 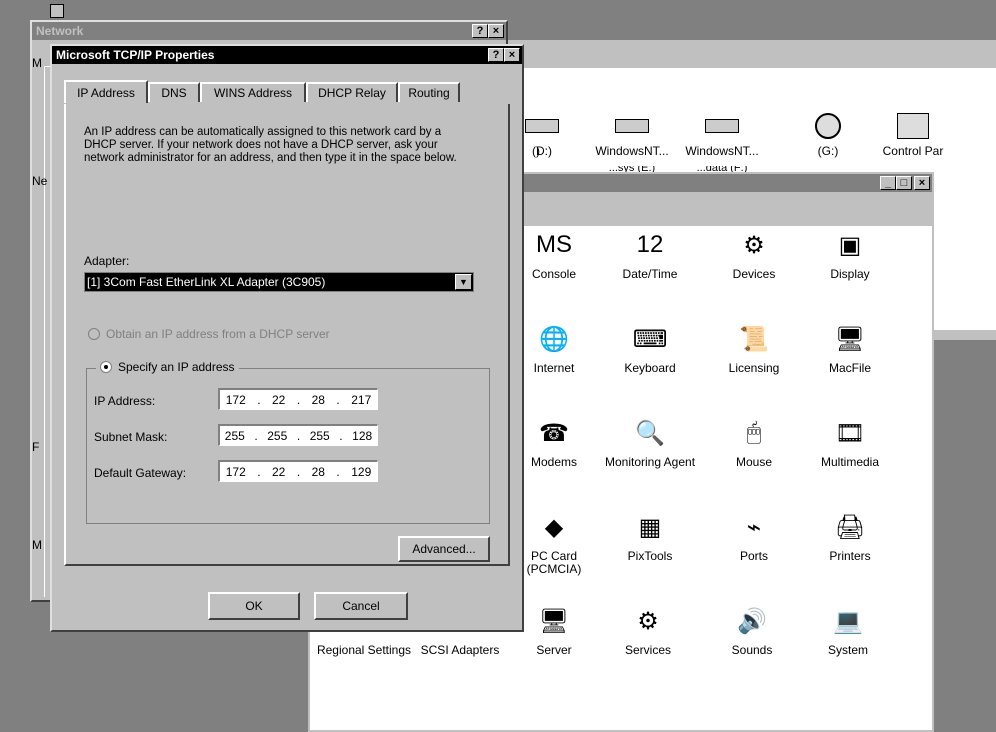 What do you see at coordinates (463, 282) in the screenshot?
I see `chevron-down-icon: ▼` at bounding box center [463, 282].